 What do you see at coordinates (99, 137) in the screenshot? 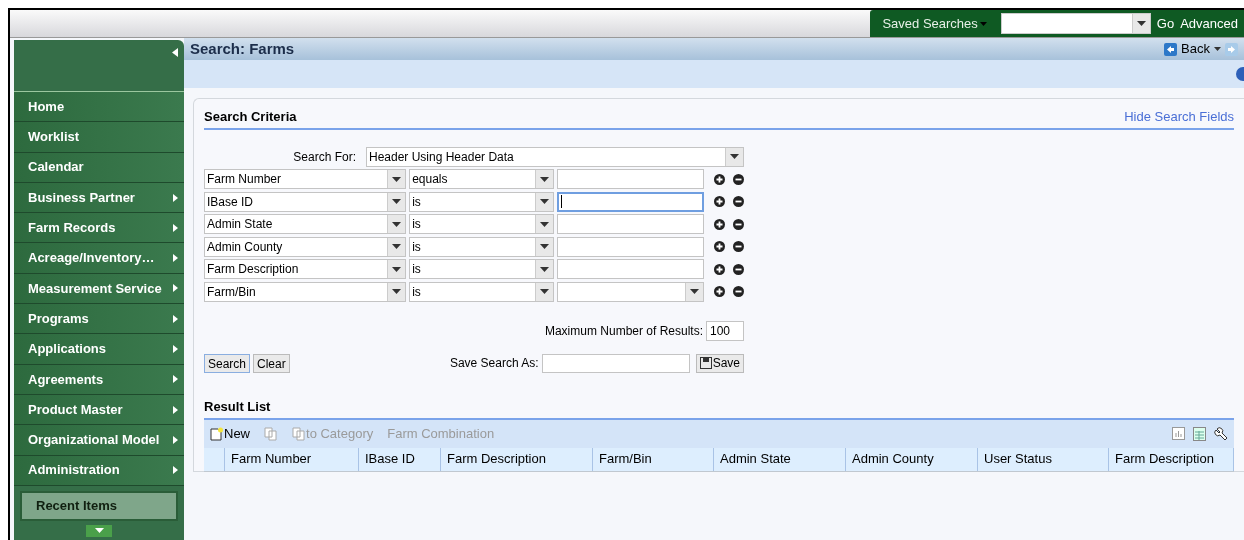
I see `sidebar-item: Worklist` at bounding box center [99, 137].